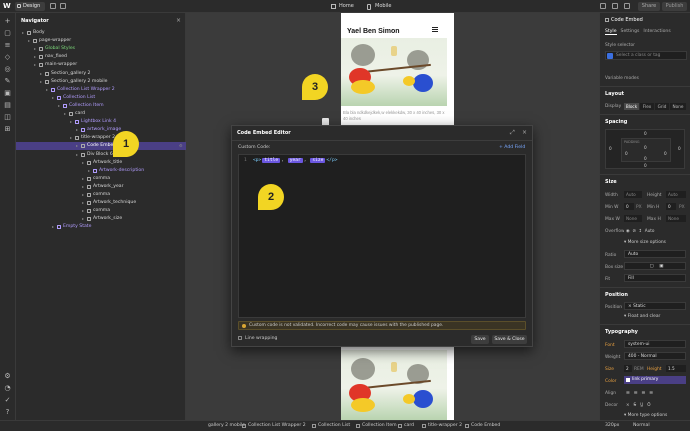  Describe the element at coordinates (257, 338) in the screenshot. I see `line-wrapping-toggle: Line wrapping` at that location.